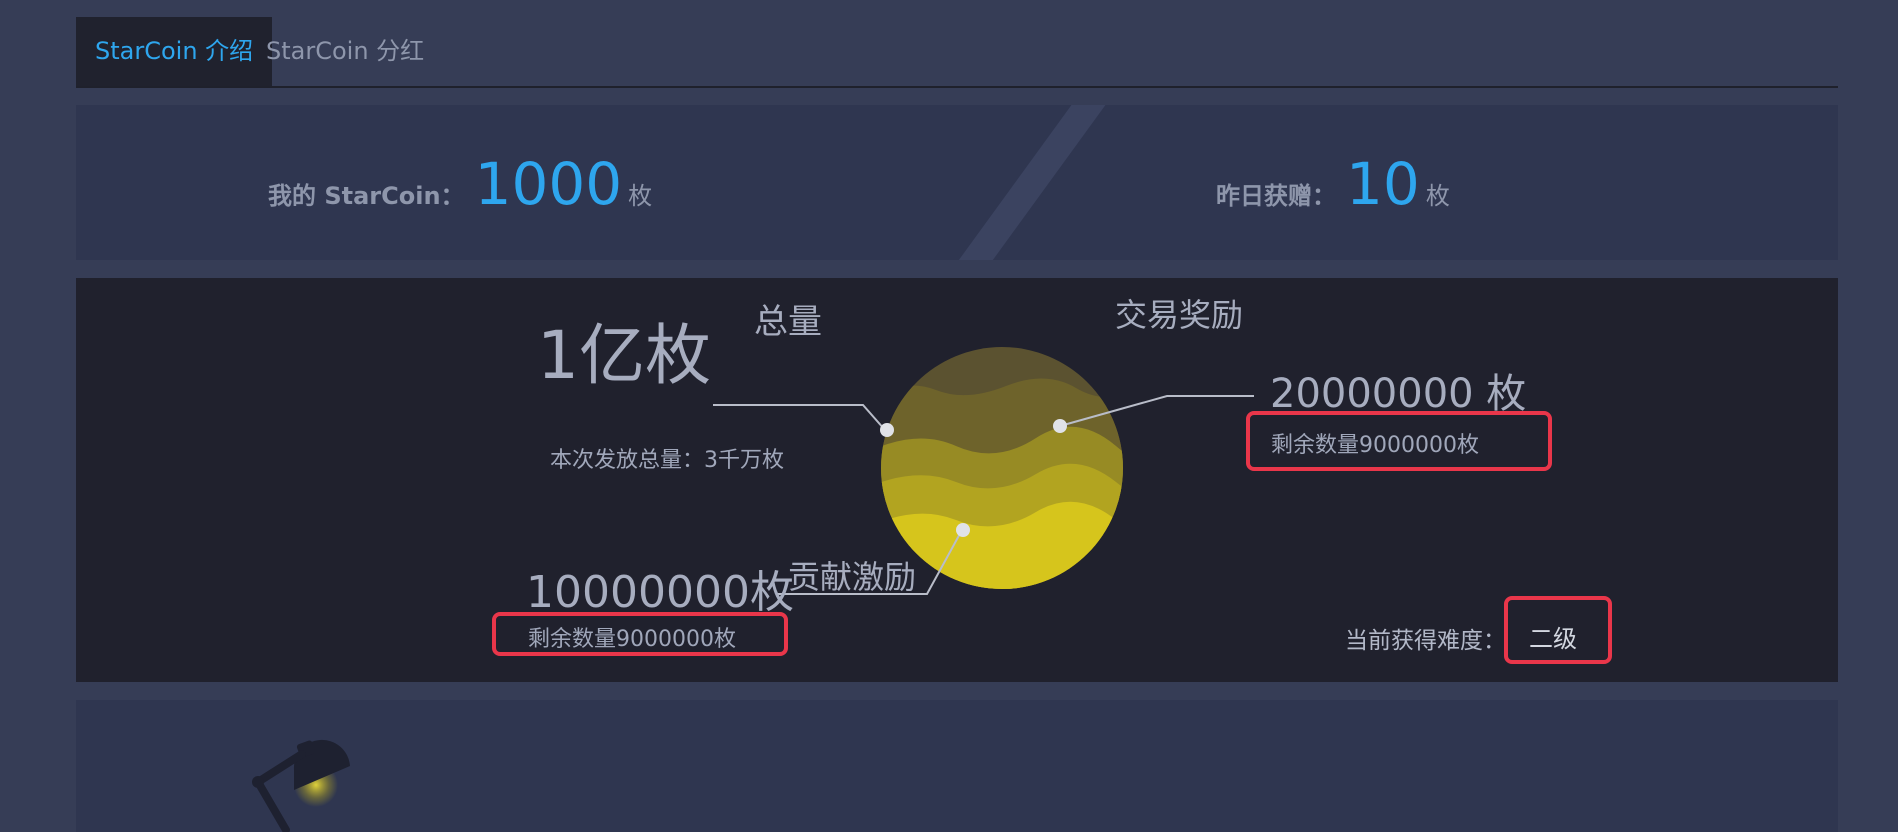  I want to click on my-starcoin-value: 1000, so click(548, 184).